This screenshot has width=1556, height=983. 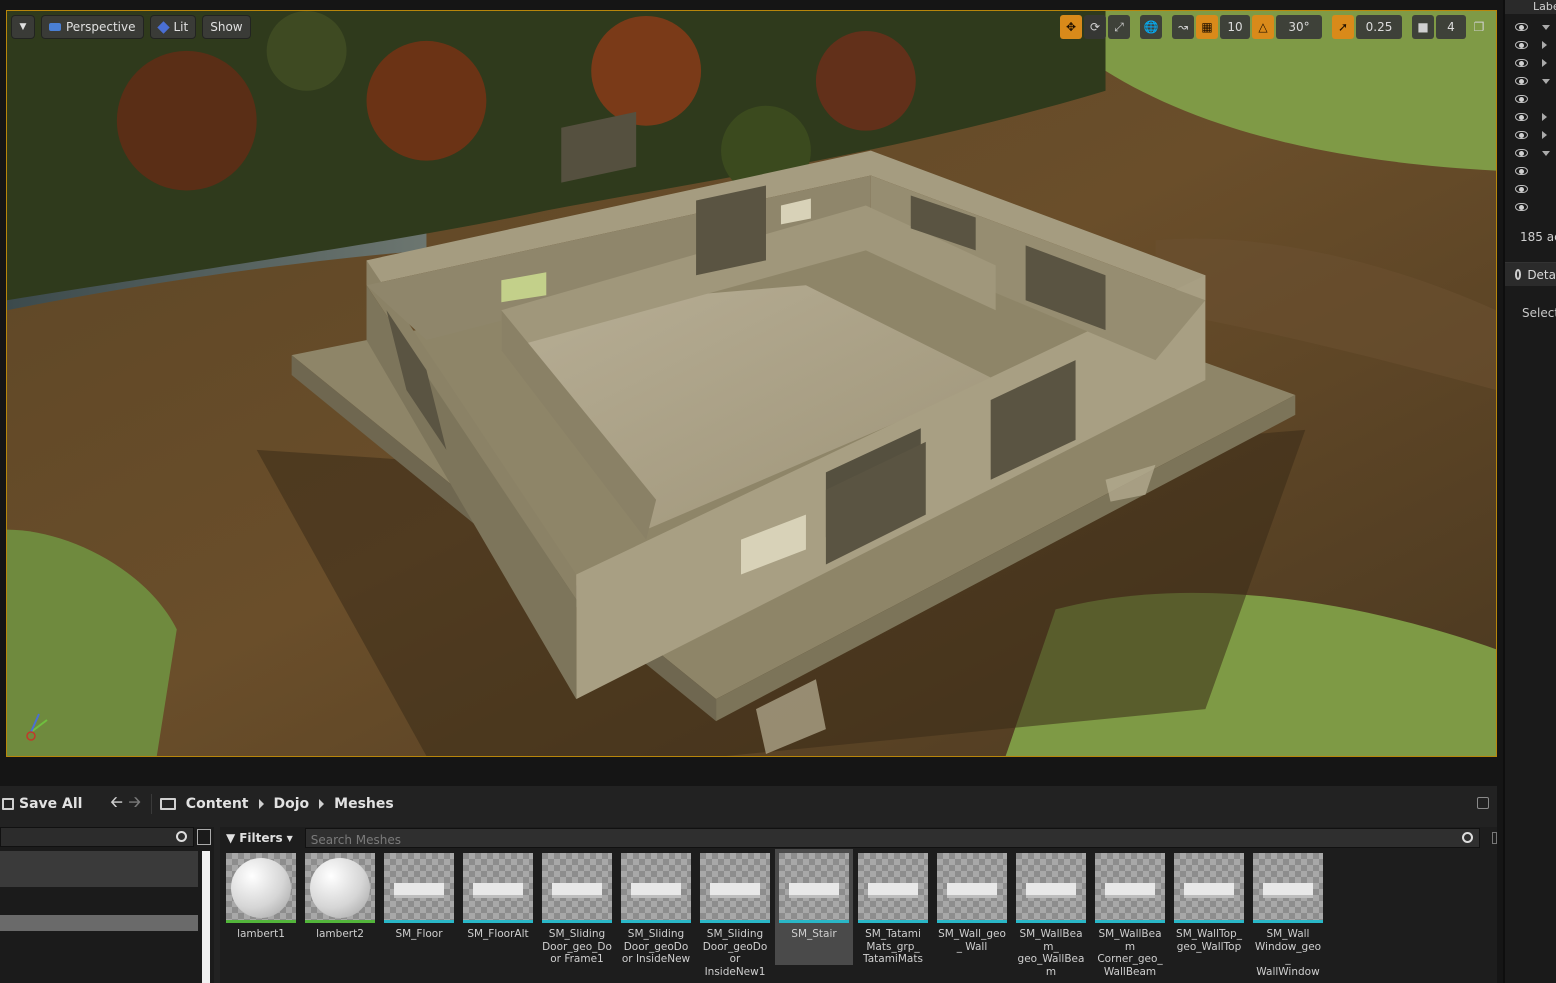 What do you see at coordinates (261, 934) in the screenshot?
I see `asset-label: lambert1` at bounding box center [261, 934].